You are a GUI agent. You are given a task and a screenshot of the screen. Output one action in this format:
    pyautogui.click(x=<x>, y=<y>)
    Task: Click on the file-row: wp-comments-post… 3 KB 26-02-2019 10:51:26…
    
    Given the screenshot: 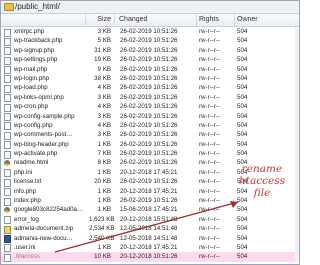 What is the action you would take?
    pyautogui.click(x=150, y=135)
    